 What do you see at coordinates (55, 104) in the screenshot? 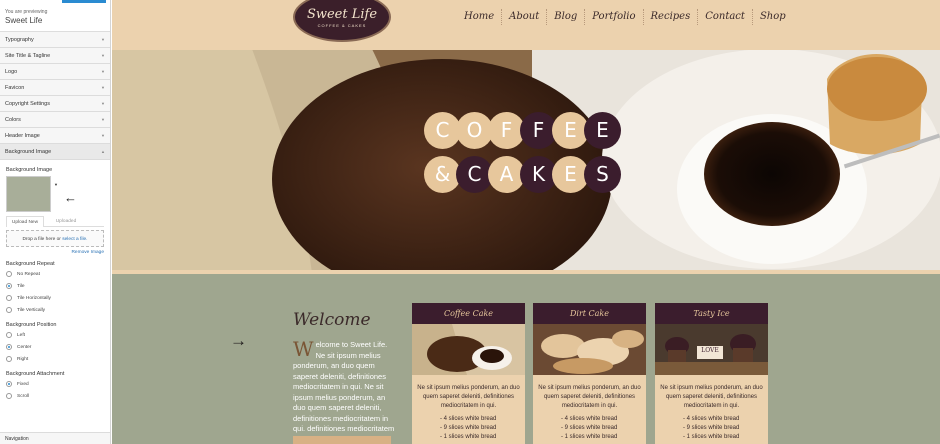
I see `section-copyright: Copyright Settings ▼` at bounding box center [55, 104].